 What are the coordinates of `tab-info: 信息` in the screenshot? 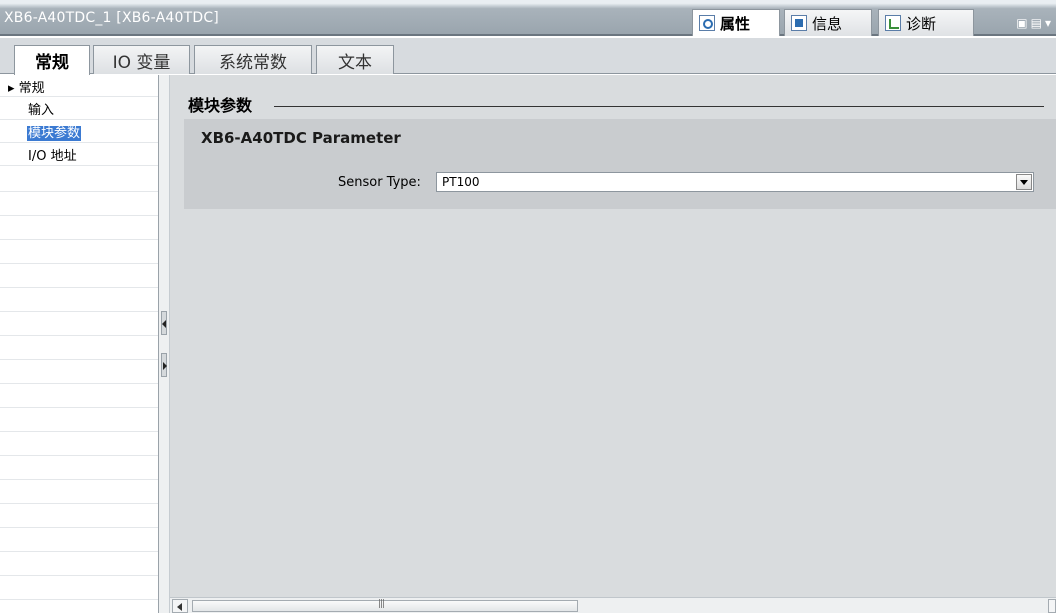 It's located at (828, 22).